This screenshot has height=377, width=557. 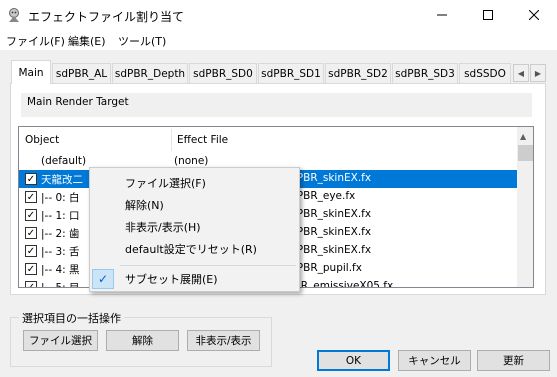 I want to click on context-item-release: 解除(N), so click(x=194, y=205).